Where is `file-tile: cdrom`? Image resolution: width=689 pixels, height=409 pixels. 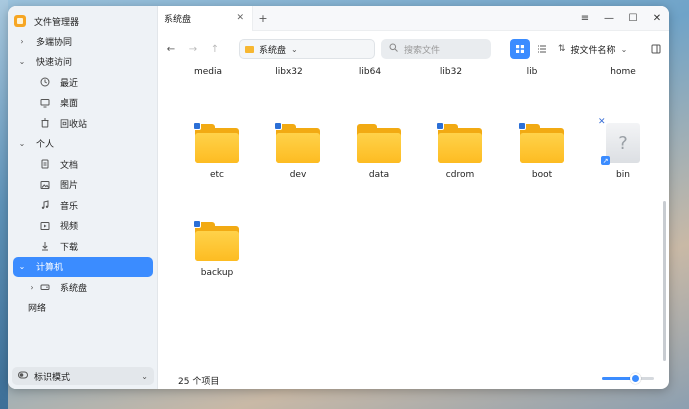
file-tile: cdrom is located at coordinates (460, 151).